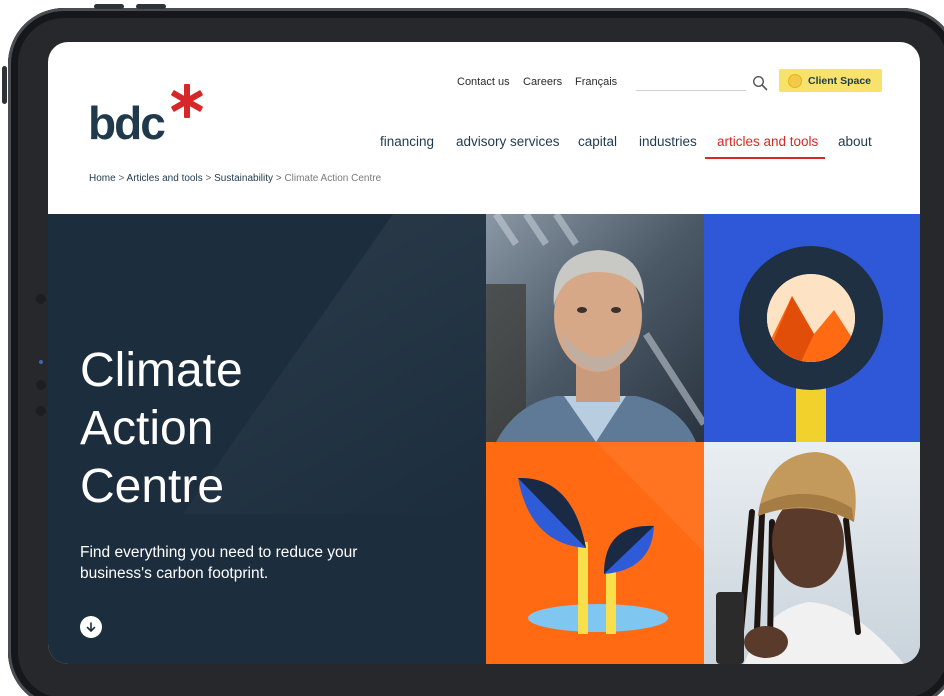  I want to click on photo-man, so click(595, 328).